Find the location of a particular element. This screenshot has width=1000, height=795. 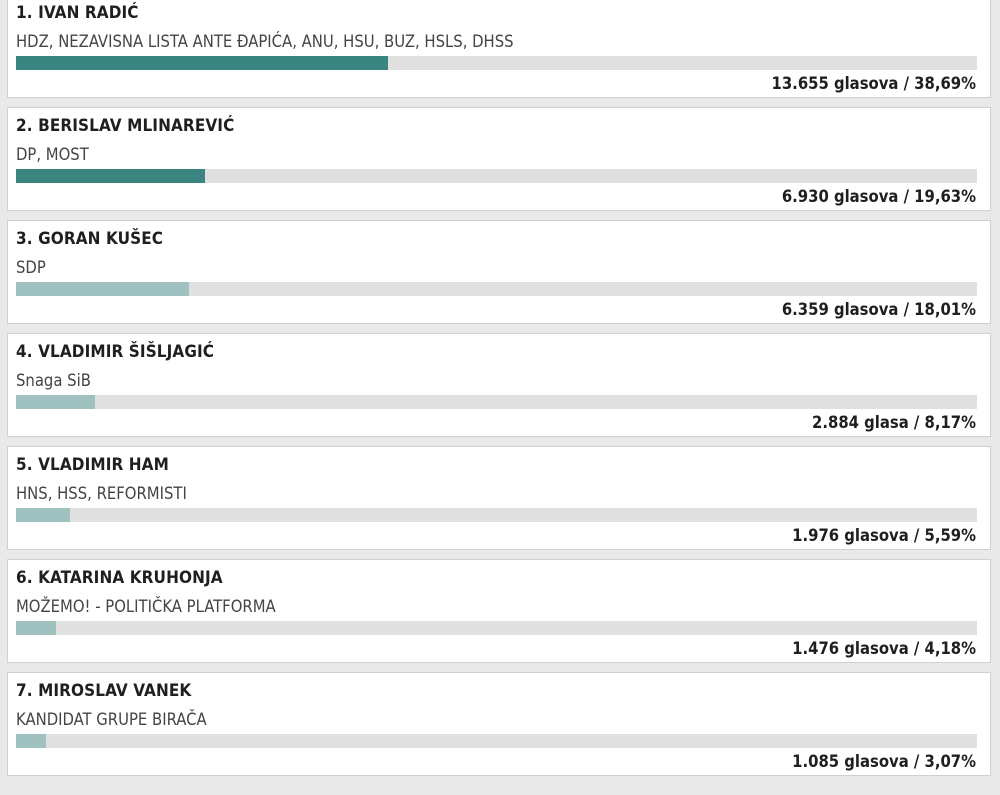

vote-count: 6.930 glasova / 19,63% is located at coordinates (878, 196).